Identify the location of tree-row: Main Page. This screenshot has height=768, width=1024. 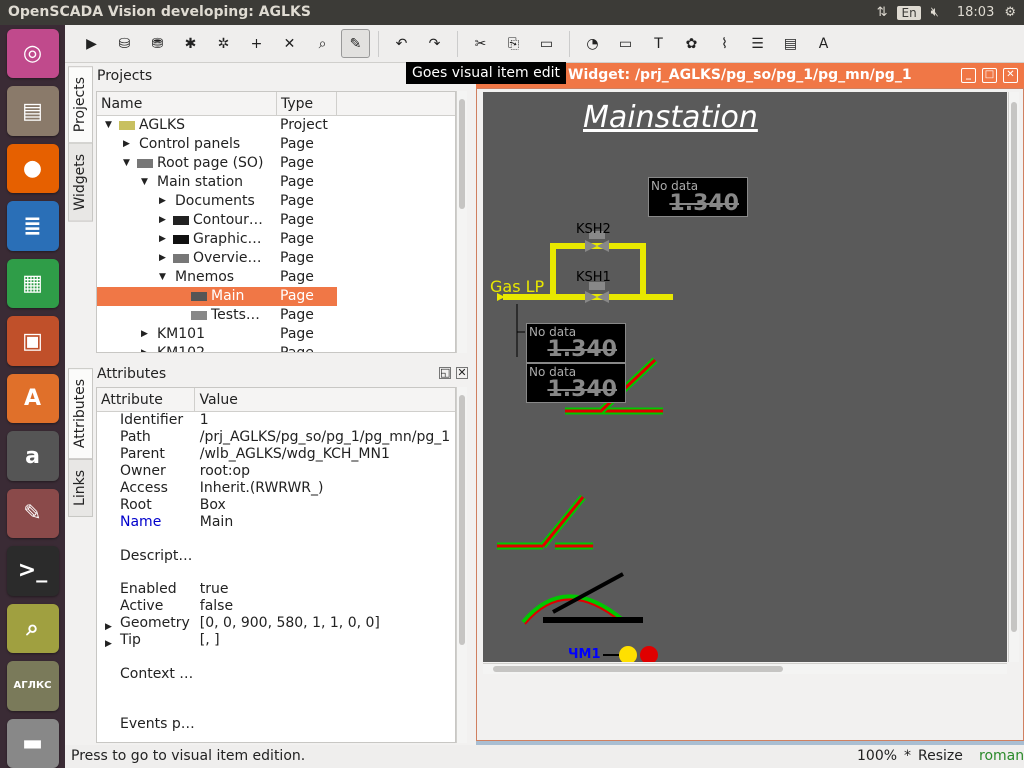
(217, 296).